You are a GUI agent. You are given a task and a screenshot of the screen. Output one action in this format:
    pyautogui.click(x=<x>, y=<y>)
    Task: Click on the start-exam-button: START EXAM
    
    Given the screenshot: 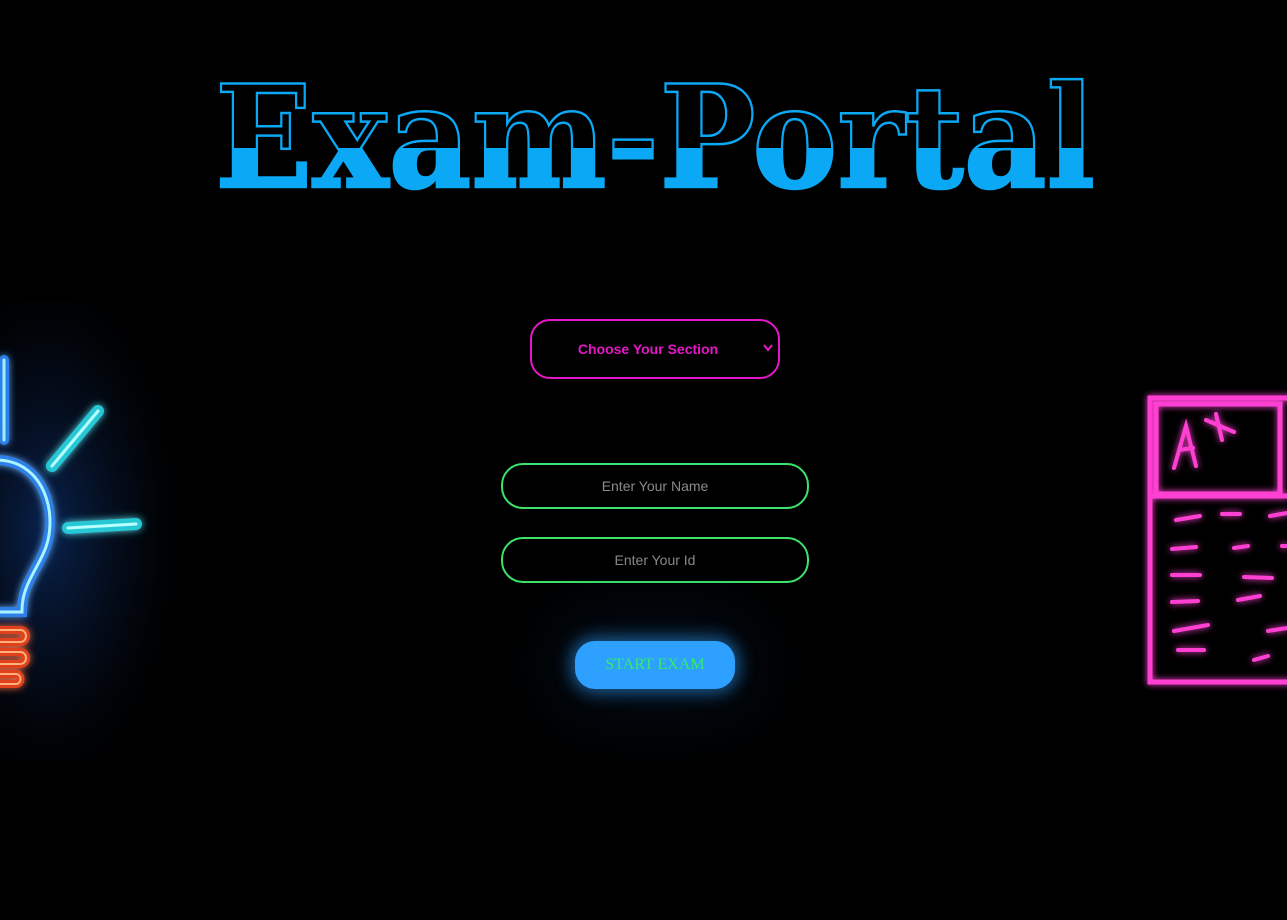 What is the action you would take?
    pyautogui.click(x=655, y=665)
    